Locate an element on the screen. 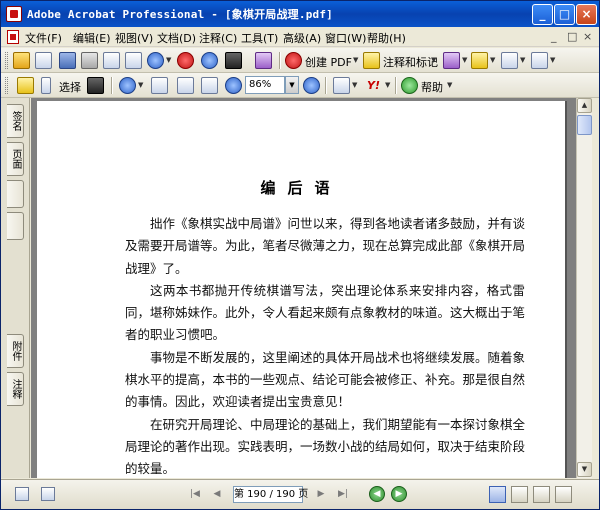  menu-edit: 编辑(E) is located at coordinates (92, 38).